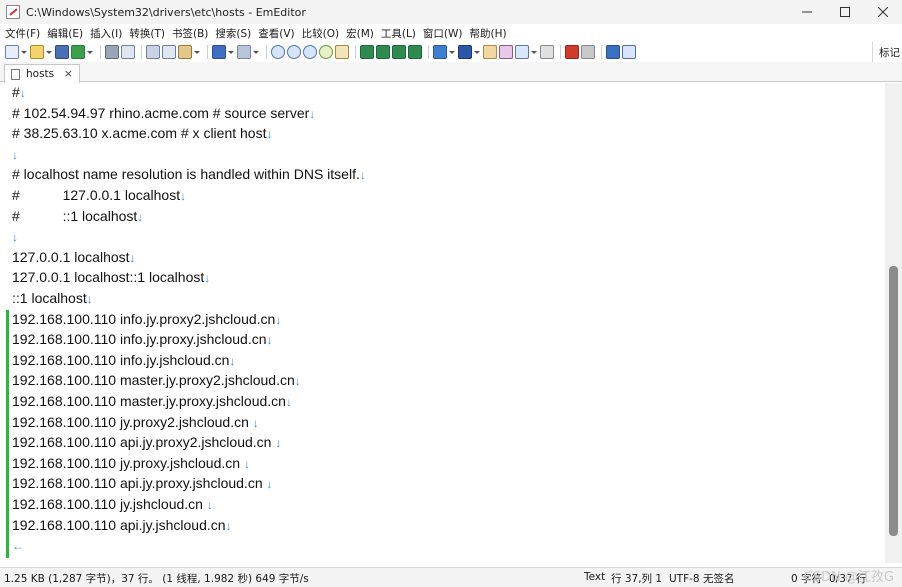 The height and width of the screenshot is (587, 902). Describe the element at coordinates (889, 52) in the screenshot. I see `markers-label: 标记` at that location.